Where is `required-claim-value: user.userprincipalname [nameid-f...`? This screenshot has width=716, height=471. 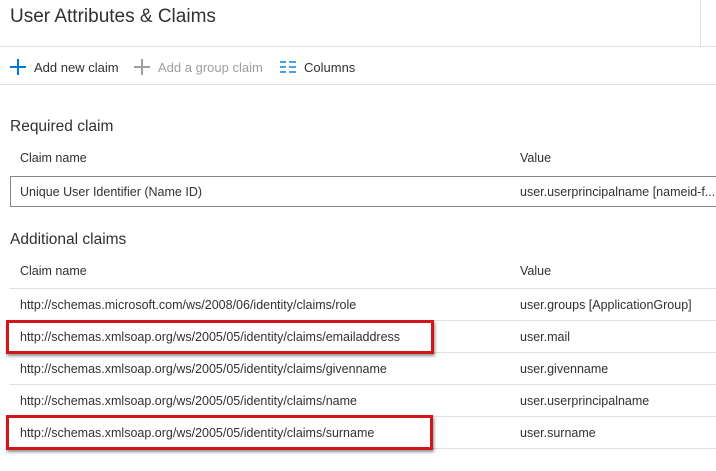 required-claim-value: user.userprincipalname [nameid-f... is located at coordinates (618, 192).